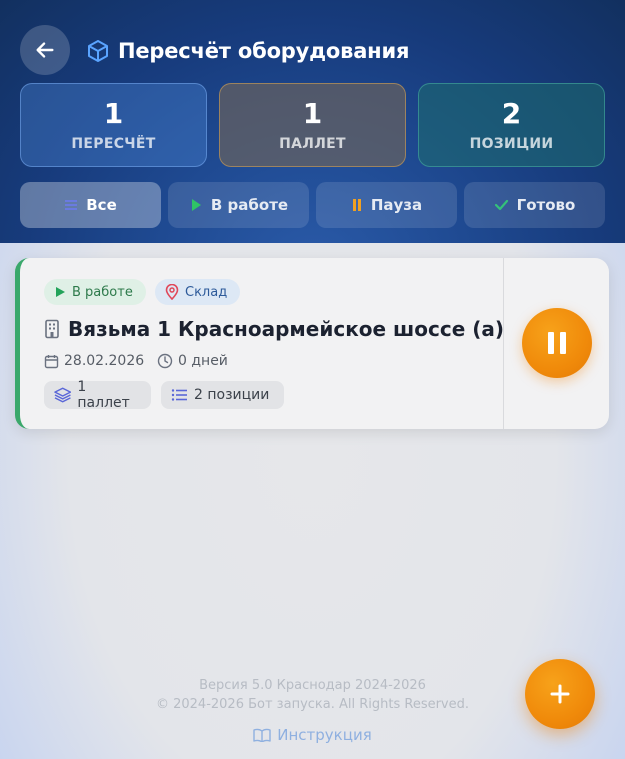 The height and width of the screenshot is (759, 625). What do you see at coordinates (511, 113) in the screenshot?
I see `stat-value: 2` at bounding box center [511, 113].